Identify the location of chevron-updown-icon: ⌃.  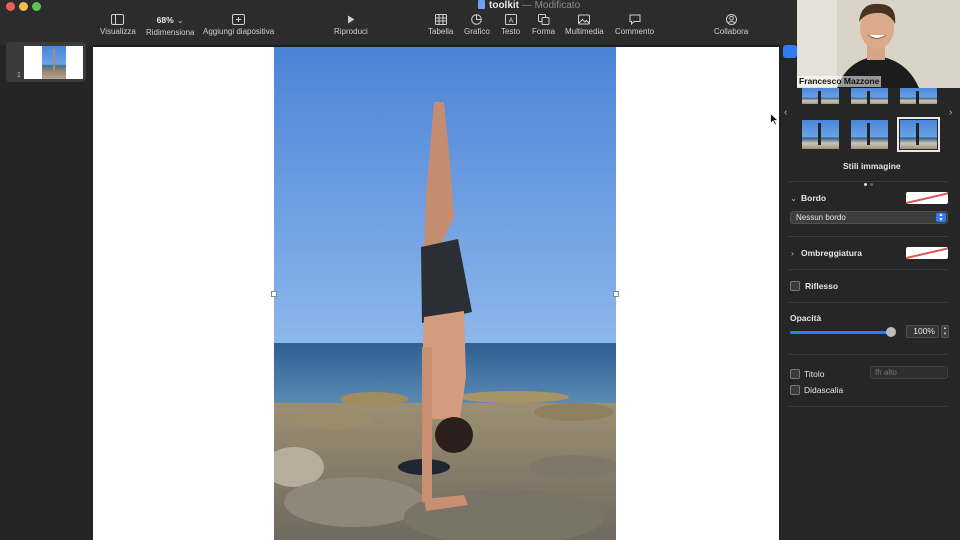
(878, 372).